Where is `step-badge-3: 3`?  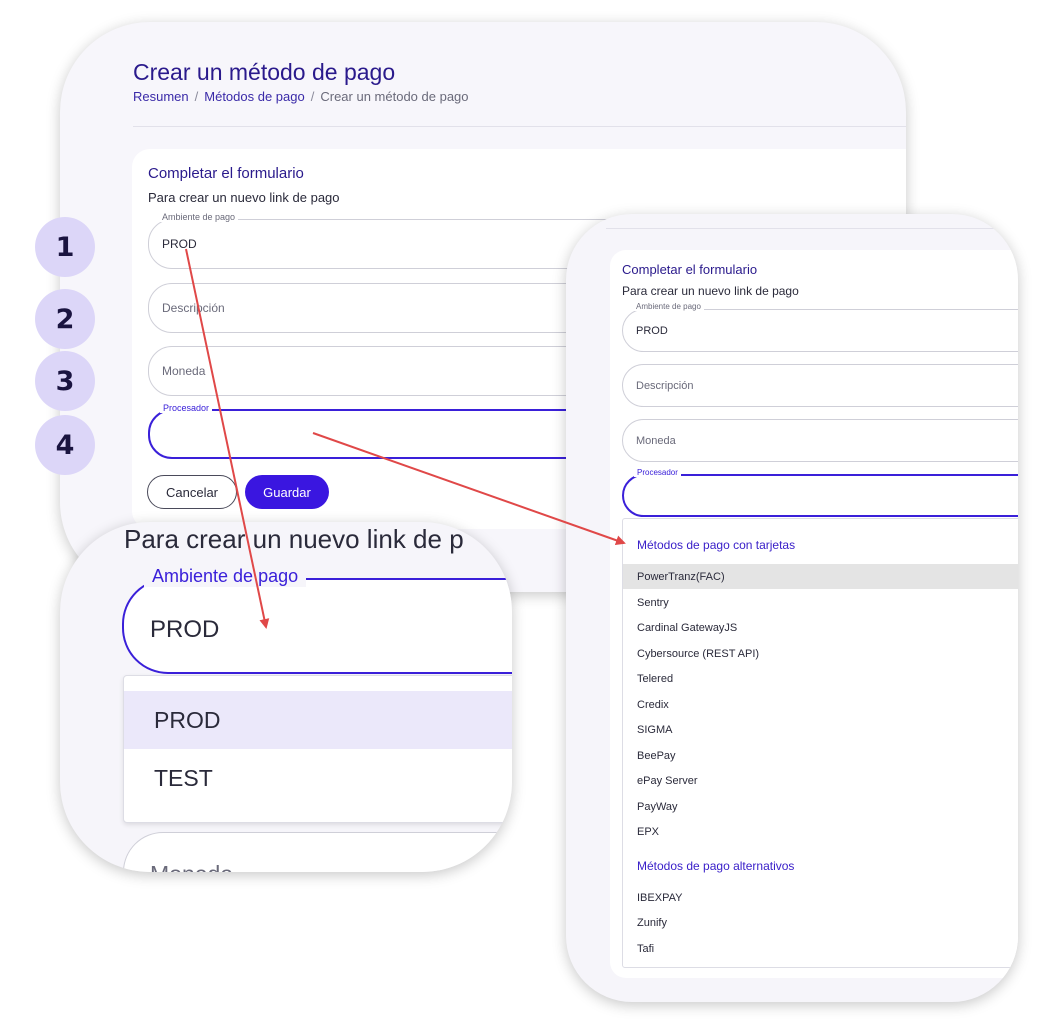
step-badge-3: 3 is located at coordinates (65, 381).